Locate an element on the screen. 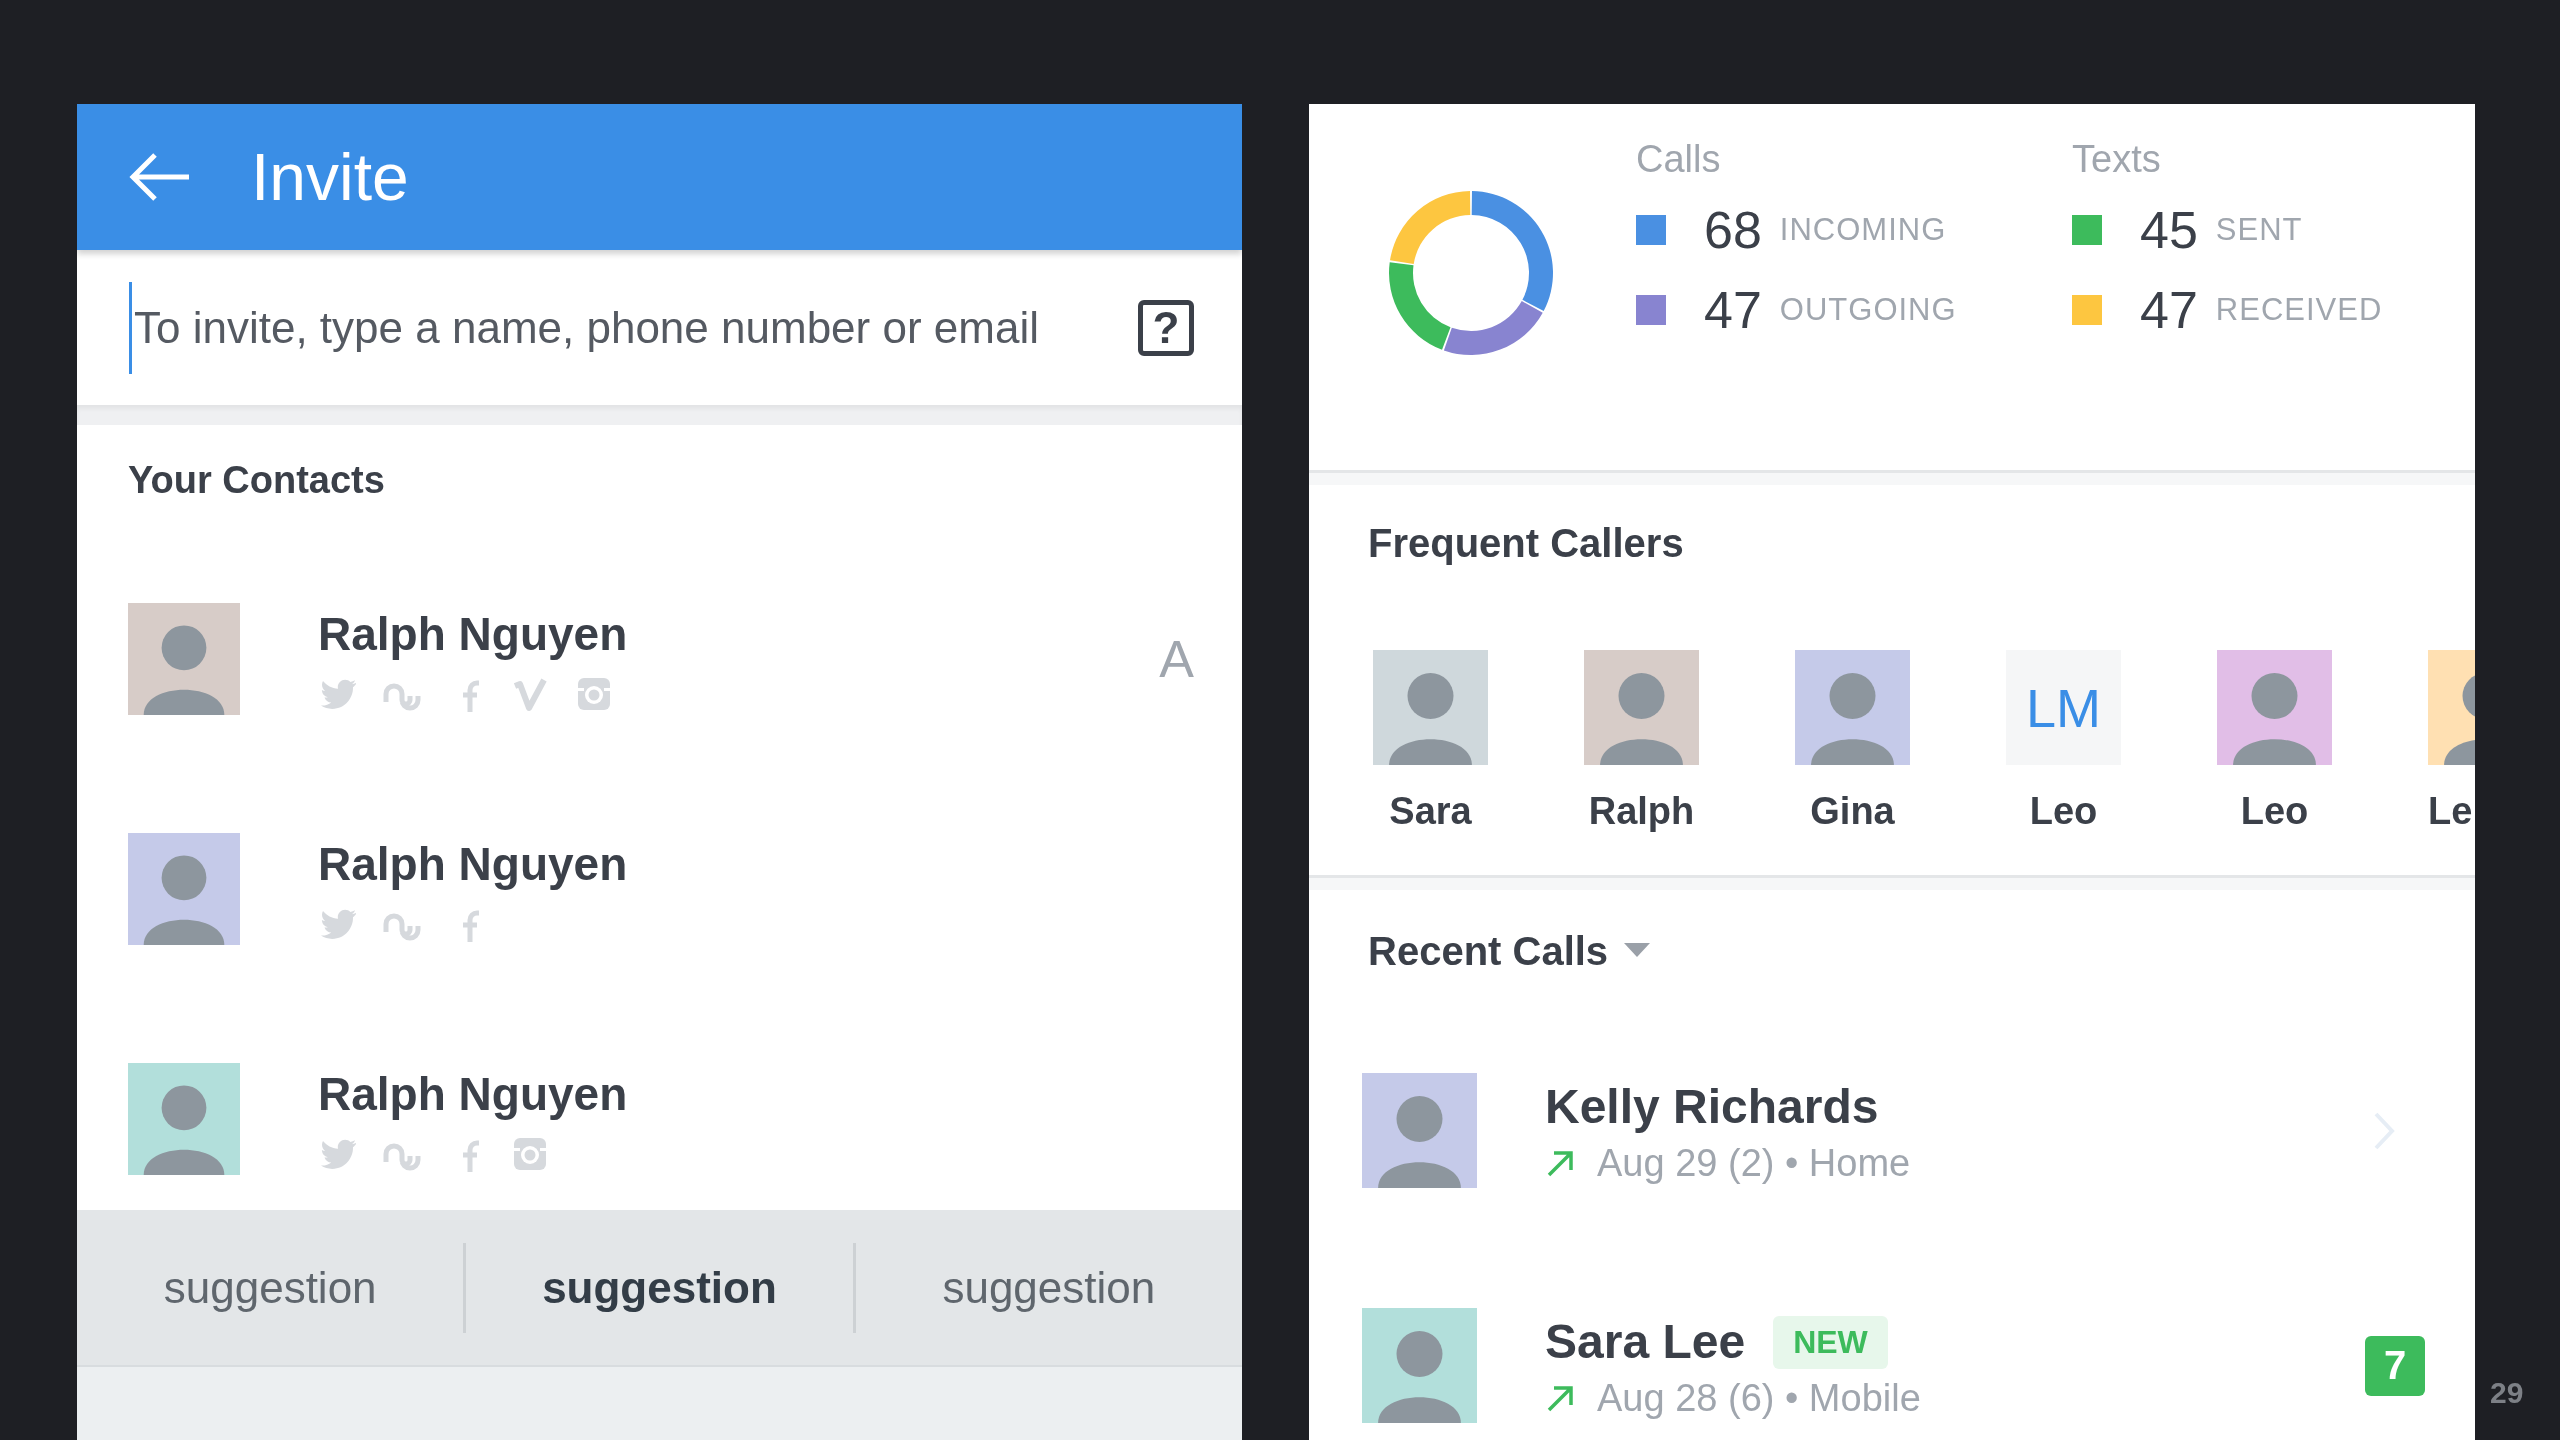 The width and height of the screenshot is (2560, 1440). index-letter: A is located at coordinates (1176, 659).